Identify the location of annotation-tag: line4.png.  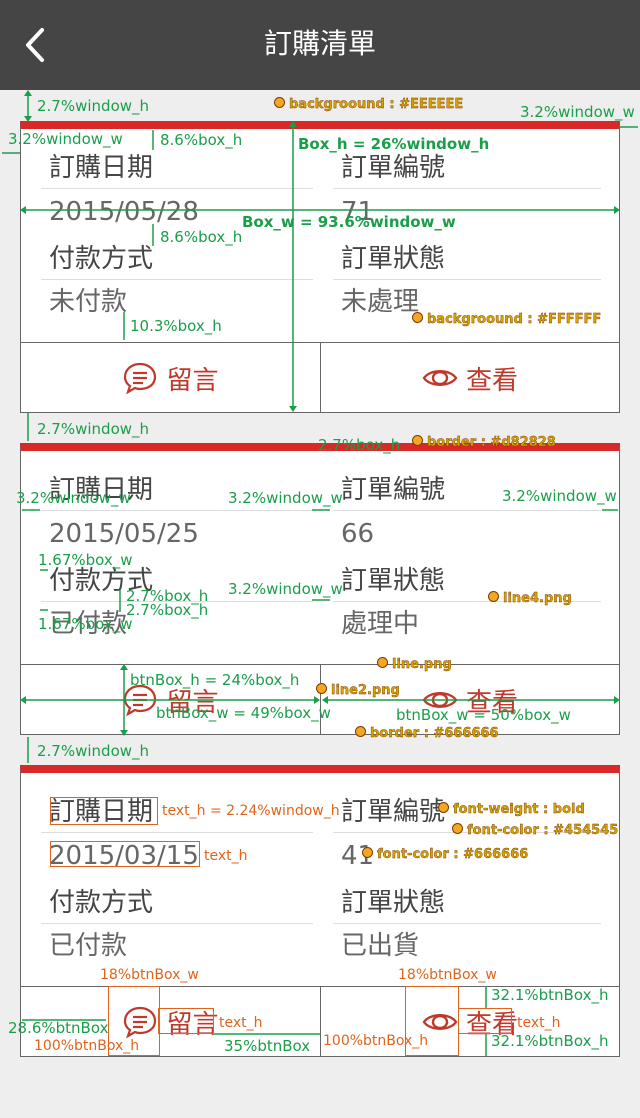
(530, 599).